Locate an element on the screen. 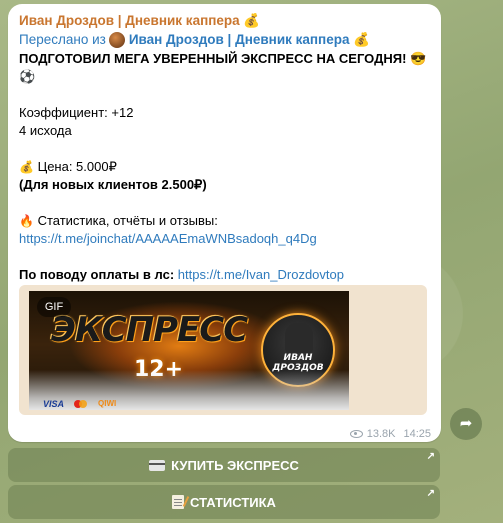 The image size is (503, 523). statistics-button: СТАТИСТИКА ↗ is located at coordinates (224, 502).